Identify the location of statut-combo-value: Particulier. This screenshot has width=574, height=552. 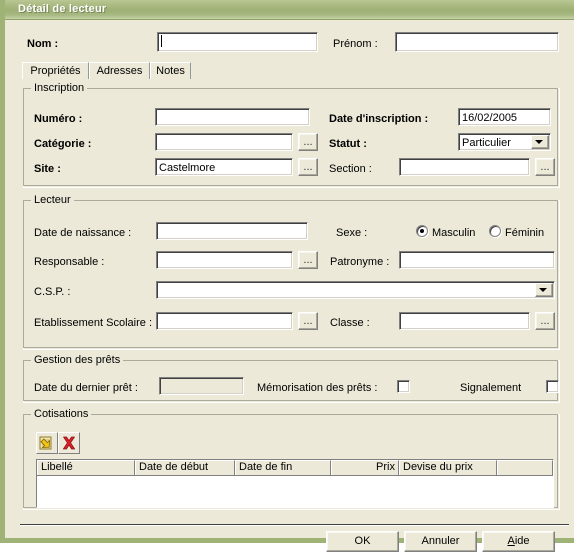
(486, 143).